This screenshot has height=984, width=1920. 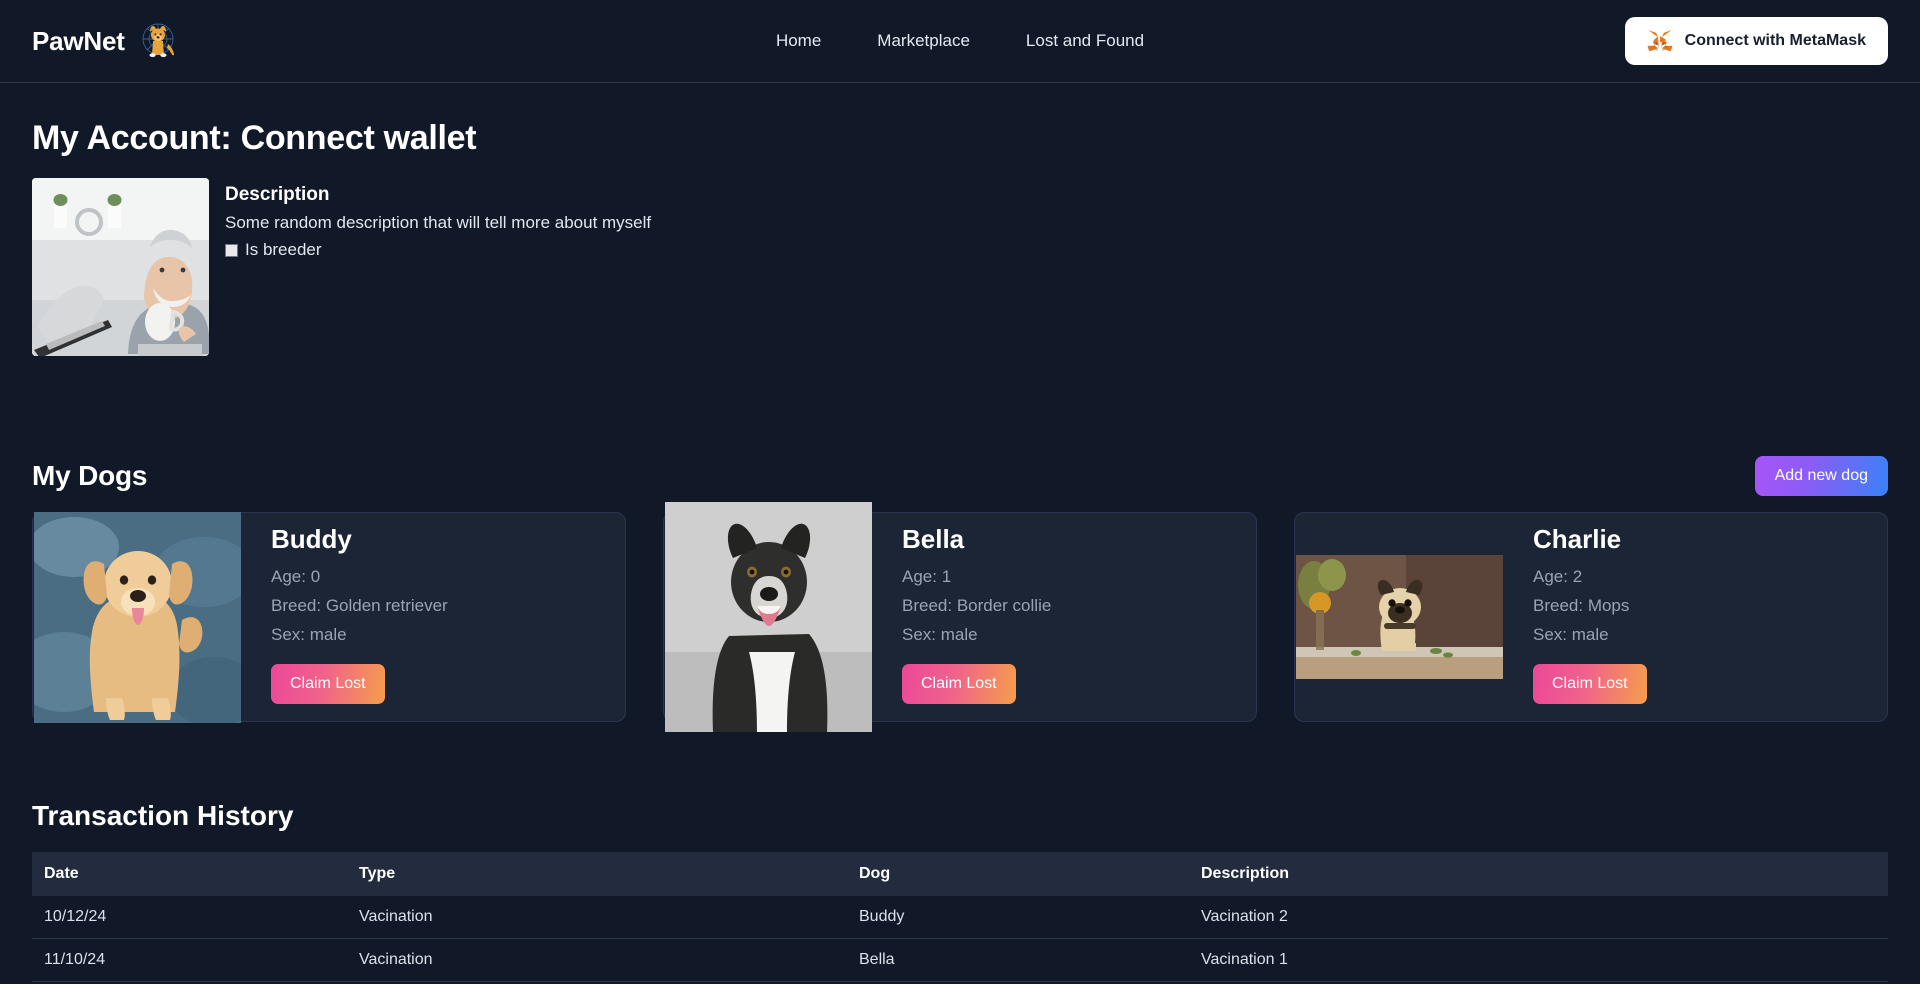 What do you see at coordinates (1085, 41) in the screenshot?
I see `nav-link-lost-and-found: Lost and Found` at bounding box center [1085, 41].